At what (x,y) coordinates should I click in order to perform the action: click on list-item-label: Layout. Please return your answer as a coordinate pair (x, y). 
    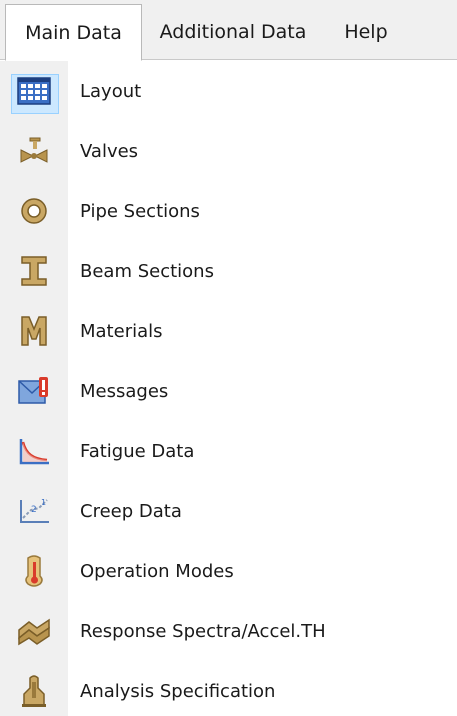
    Looking at the image, I should click on (111, 91).